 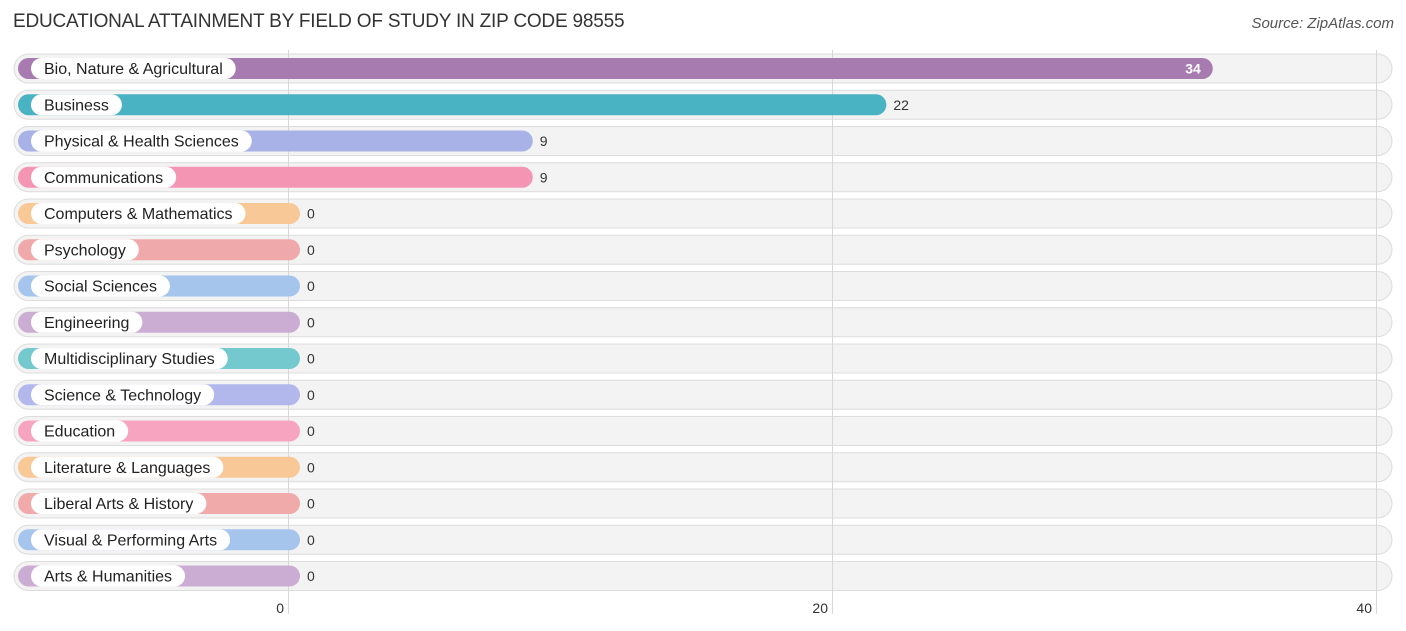 I want to click on bar-value: 34, so click(x=1193, y=69).